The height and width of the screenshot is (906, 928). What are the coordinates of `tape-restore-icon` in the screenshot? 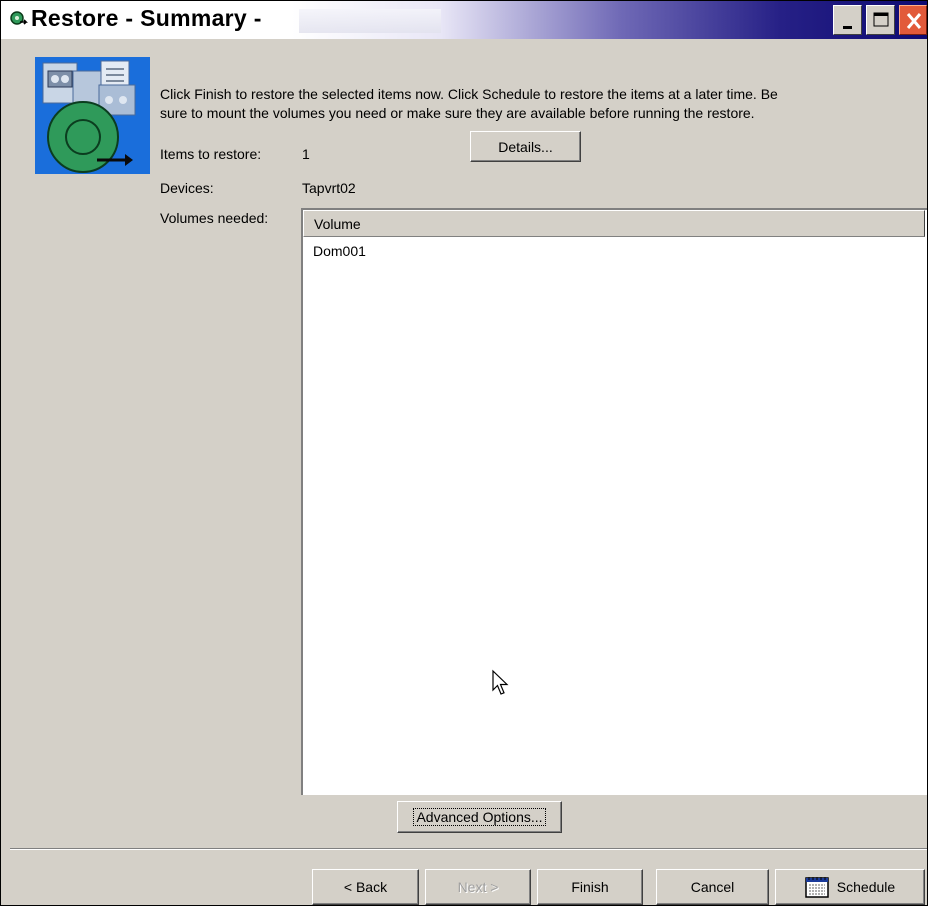 It's located at (92, 115).